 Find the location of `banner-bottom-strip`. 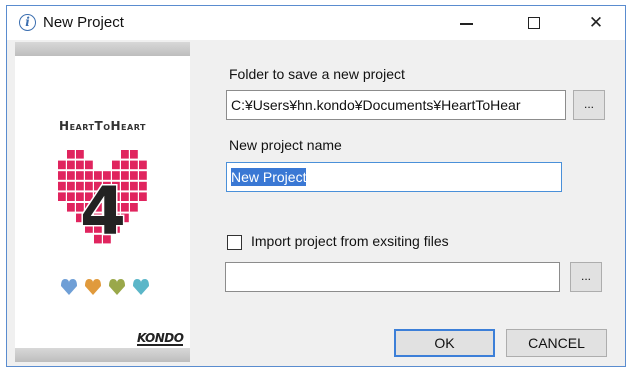

banner-bottom-strip is located at coordinates (102, 355).